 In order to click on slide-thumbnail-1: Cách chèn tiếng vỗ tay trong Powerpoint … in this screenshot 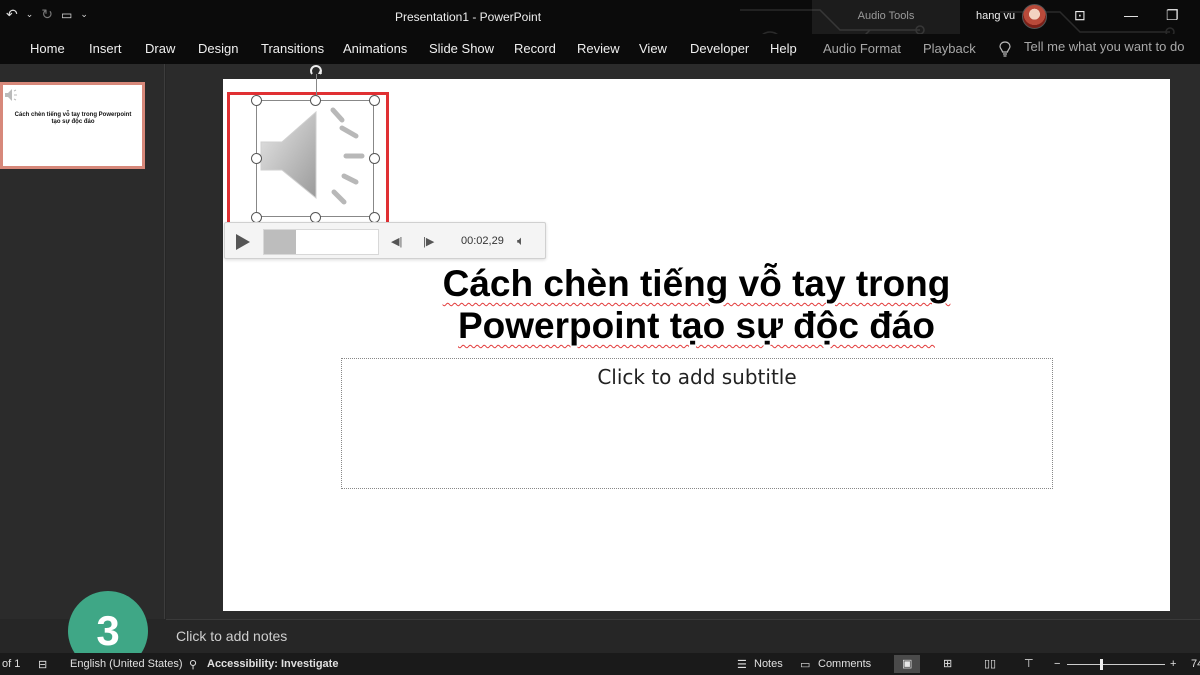, I will do `click(72, 125)`.